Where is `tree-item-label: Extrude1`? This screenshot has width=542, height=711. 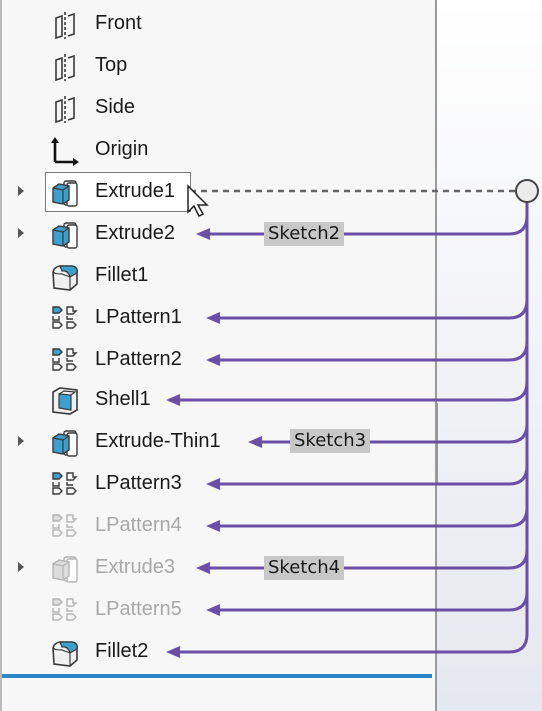 tree-item-label: Extrude1 is located at coordinates (135, 191).